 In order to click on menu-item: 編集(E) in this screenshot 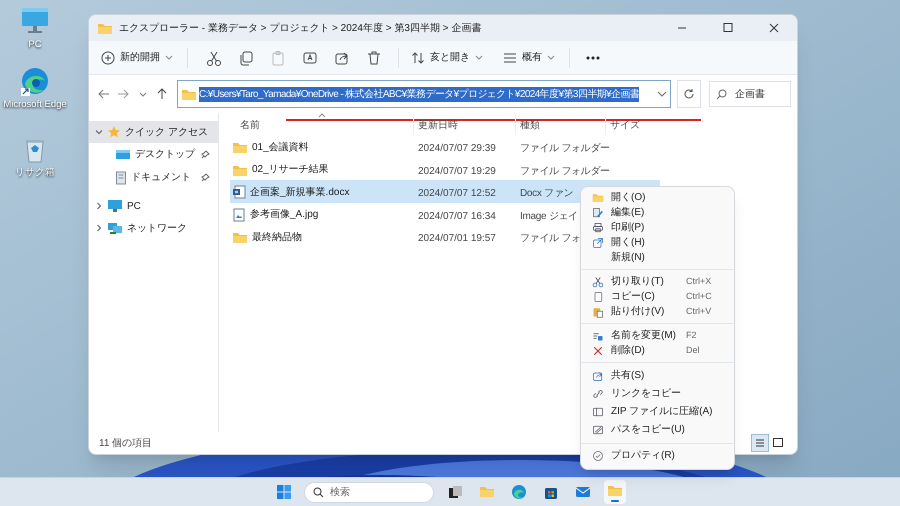, I will do `click(657, 212)`.